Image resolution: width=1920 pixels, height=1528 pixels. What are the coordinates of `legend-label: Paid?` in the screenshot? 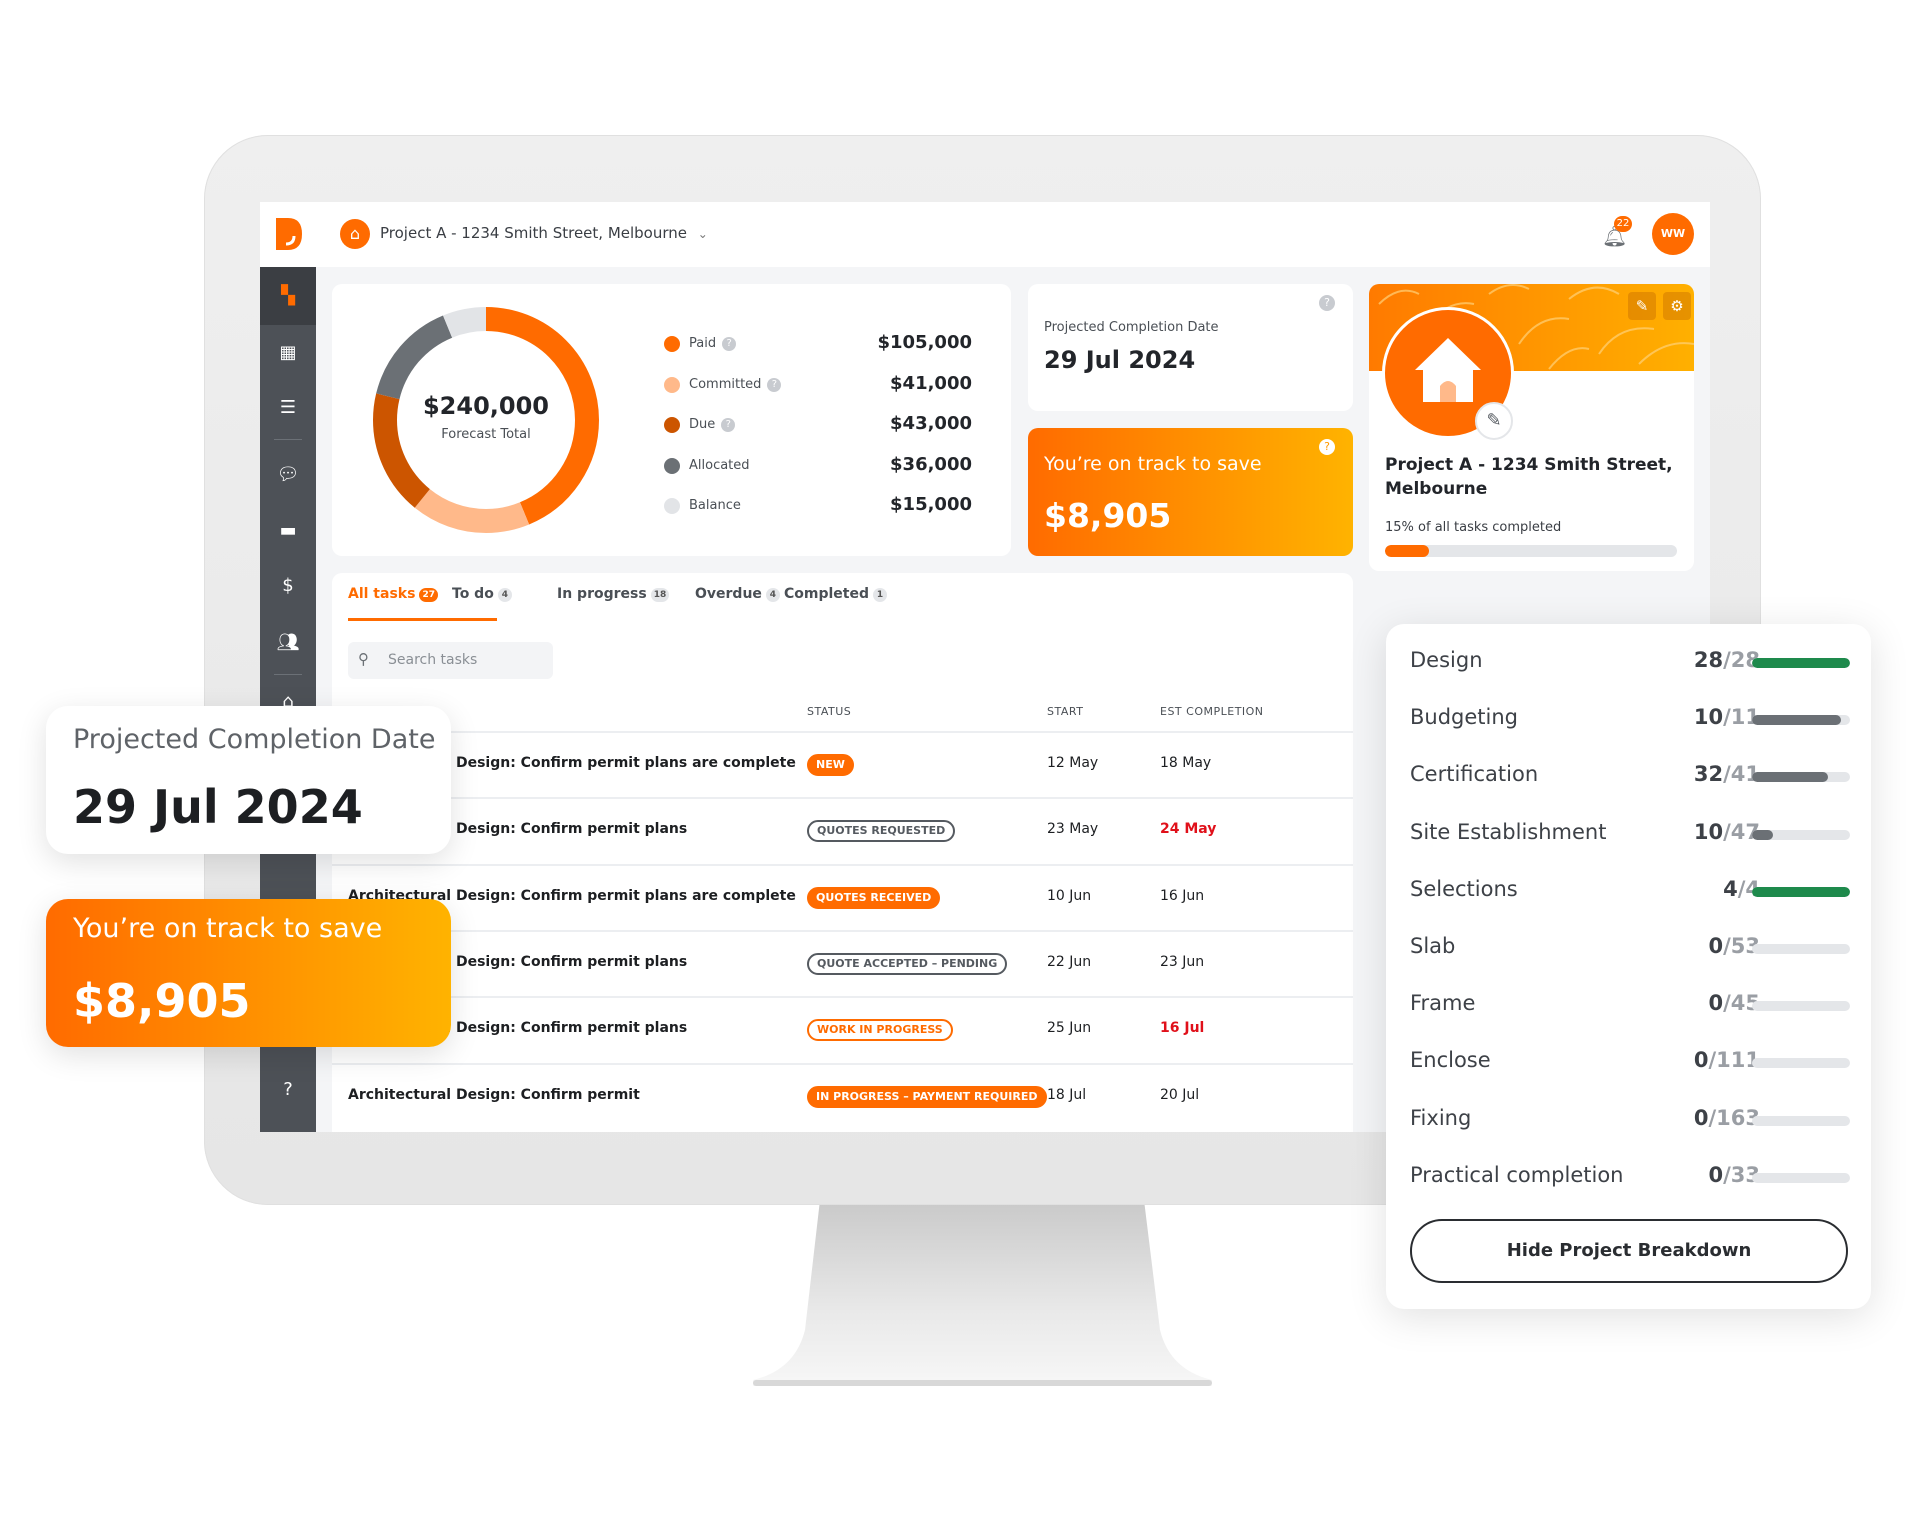 It's located at (713, 343).